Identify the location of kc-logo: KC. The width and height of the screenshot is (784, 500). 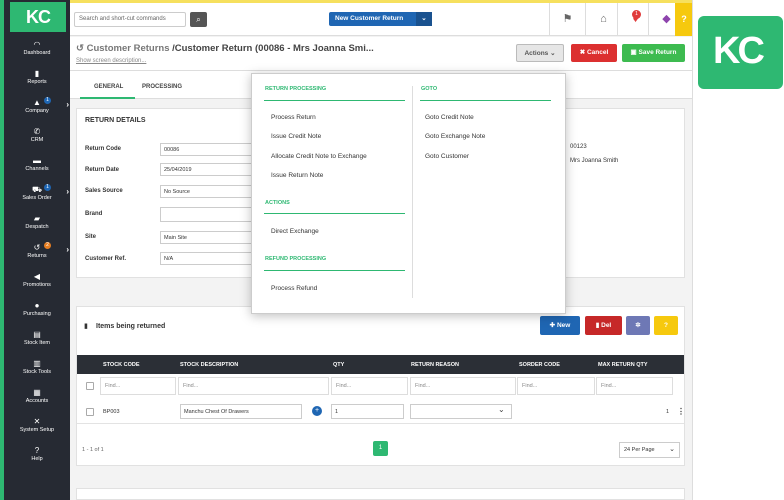
(38, 17).